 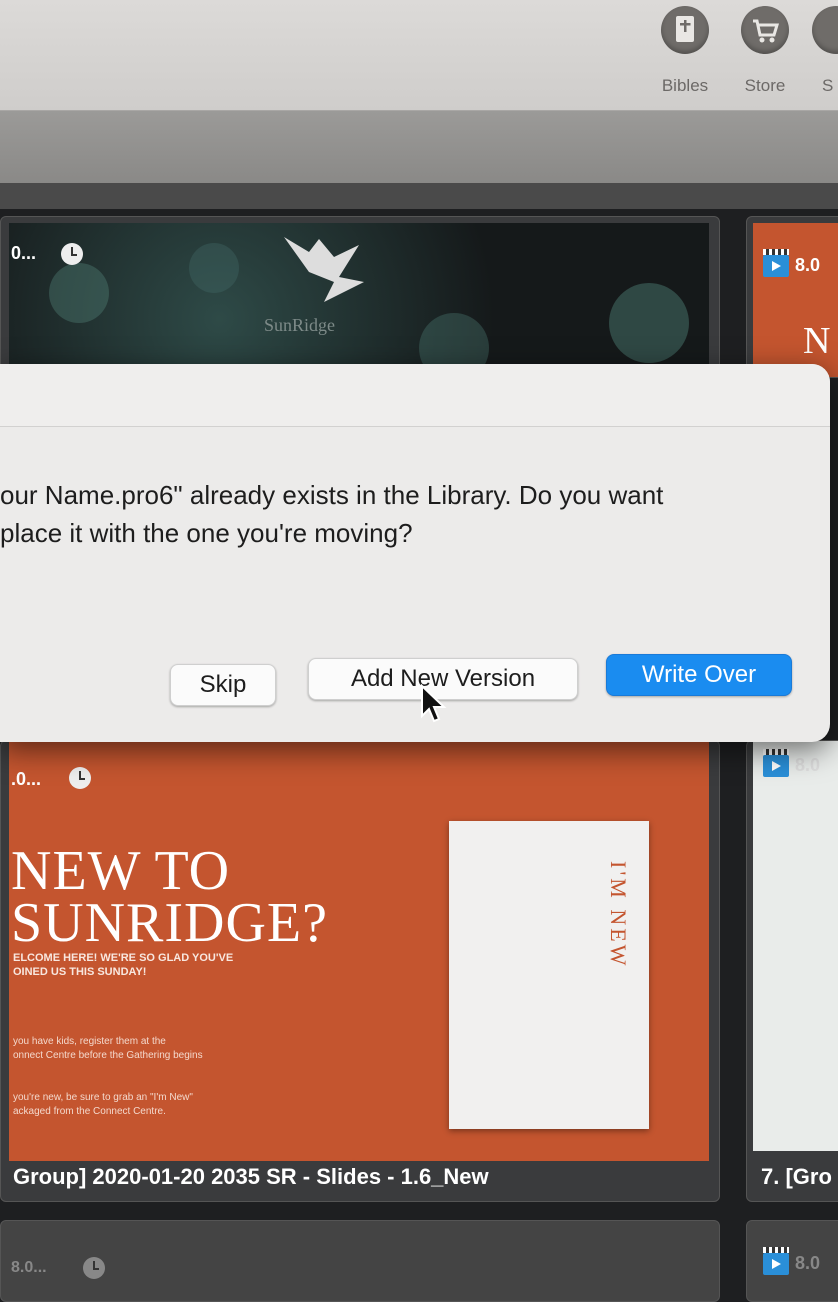 I want to click on bibles-button: Bibles, so click(x=685, y=55).